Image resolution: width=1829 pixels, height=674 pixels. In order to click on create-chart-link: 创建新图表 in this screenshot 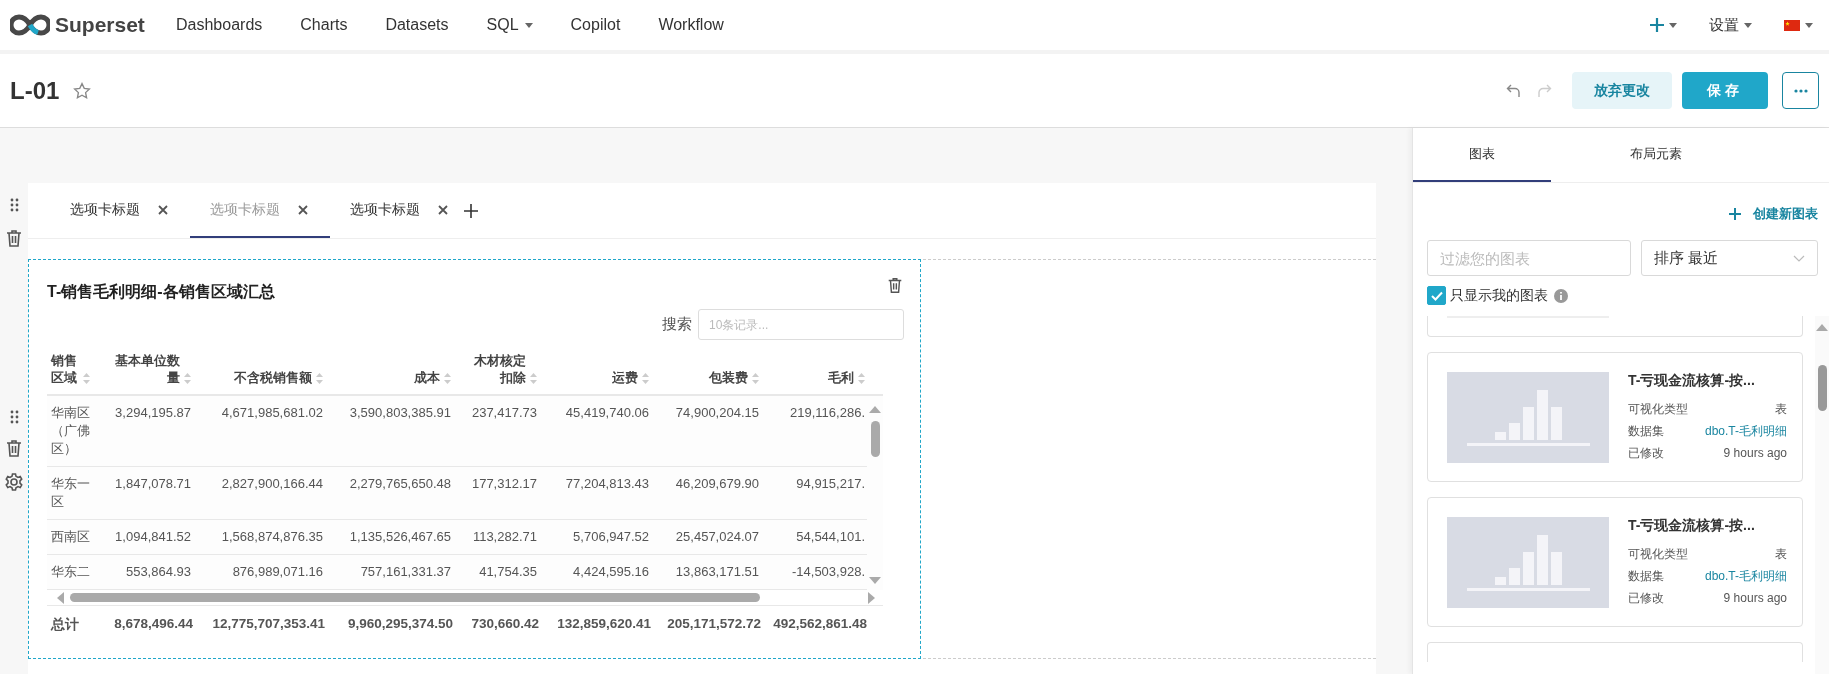, I will do `click(1773, 214)`.